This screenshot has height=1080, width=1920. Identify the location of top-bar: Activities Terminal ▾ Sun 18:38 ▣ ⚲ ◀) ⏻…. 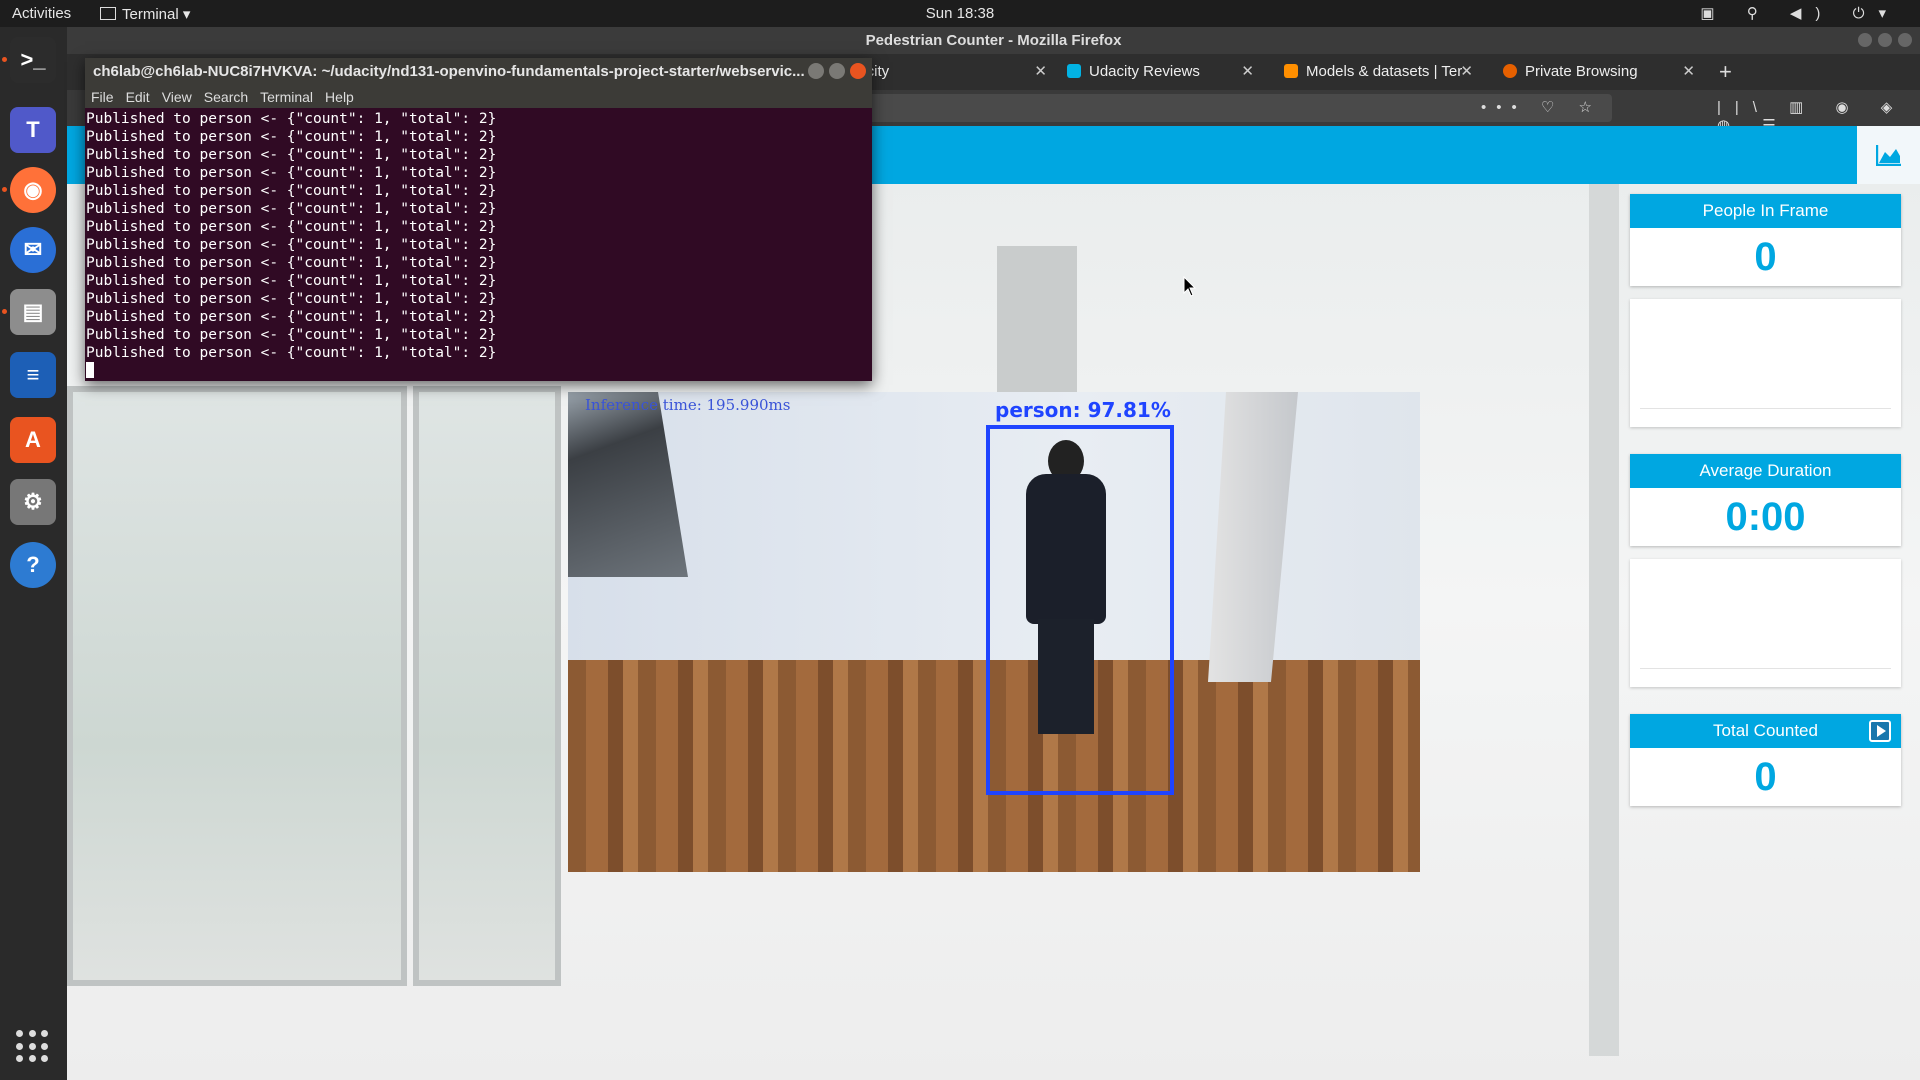
(960, 13).